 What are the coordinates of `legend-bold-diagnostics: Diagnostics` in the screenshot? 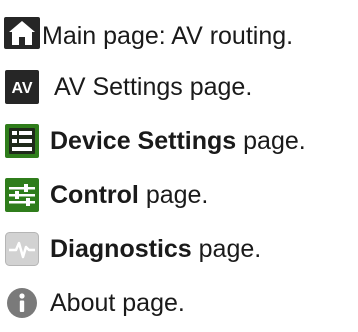 It's located at (121, 249).